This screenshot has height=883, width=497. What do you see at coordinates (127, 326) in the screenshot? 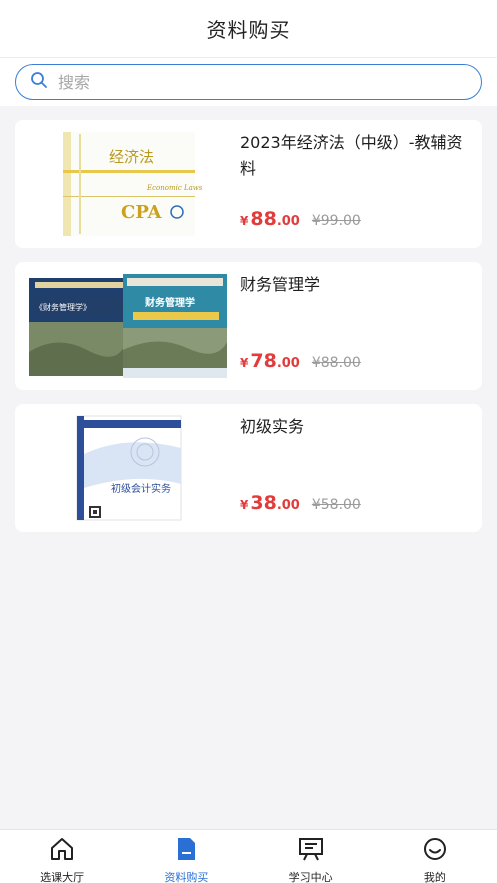
I see `book-cover: 《财务管理学》 财务管理学` at bounding box center [127, 326].